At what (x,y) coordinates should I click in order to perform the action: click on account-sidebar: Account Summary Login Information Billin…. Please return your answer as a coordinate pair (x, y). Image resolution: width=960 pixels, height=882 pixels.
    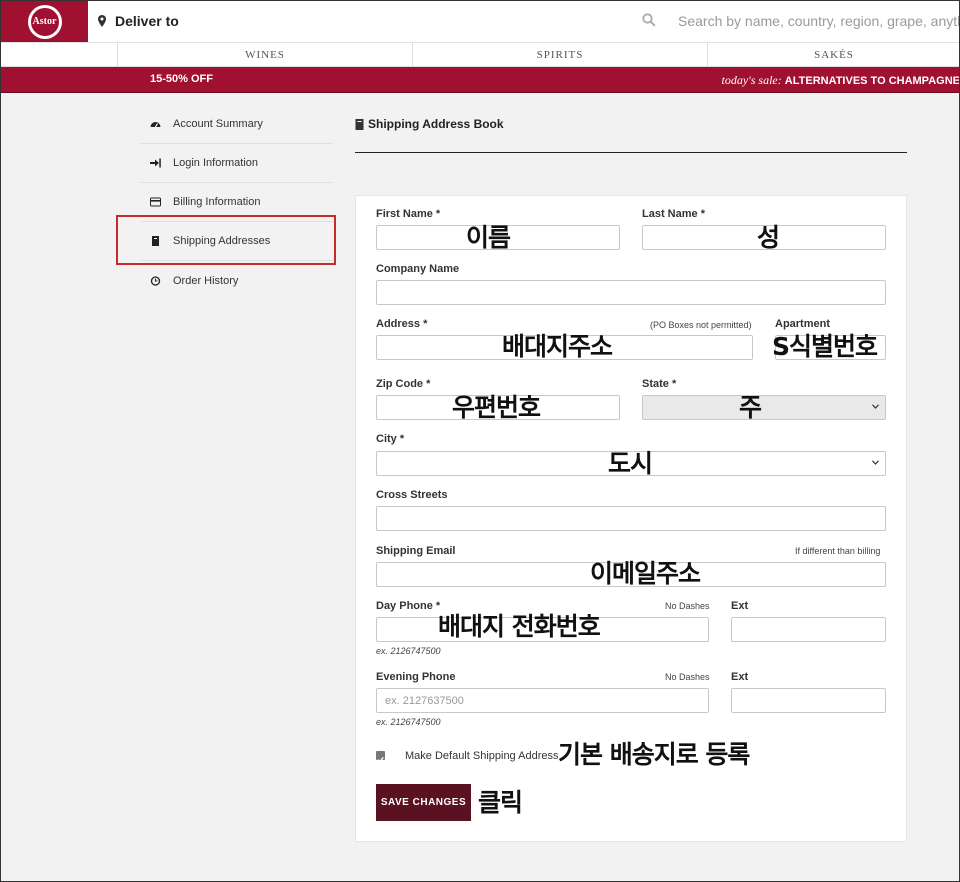
    Looking at the image, I should click on (236, 202).